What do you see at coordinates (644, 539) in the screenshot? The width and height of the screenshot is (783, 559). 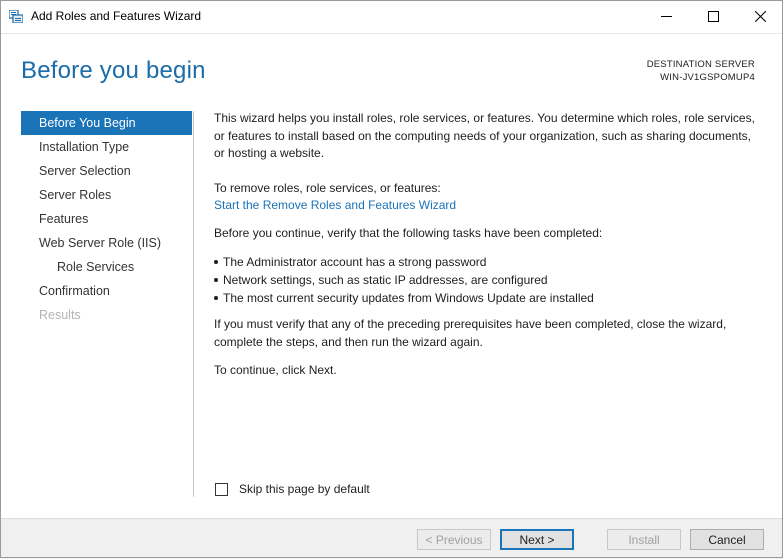 I see `install-button: Install` at bounding box center [644, 539].